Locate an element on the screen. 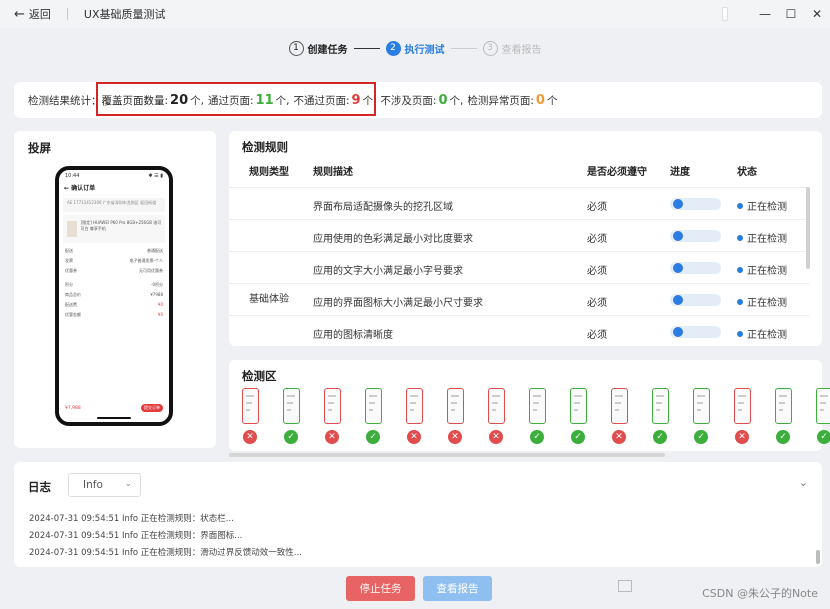 Image resolution: width=830 pixels, height=609 pixels. minimize-icon: — is located at coordinates (765, 14).